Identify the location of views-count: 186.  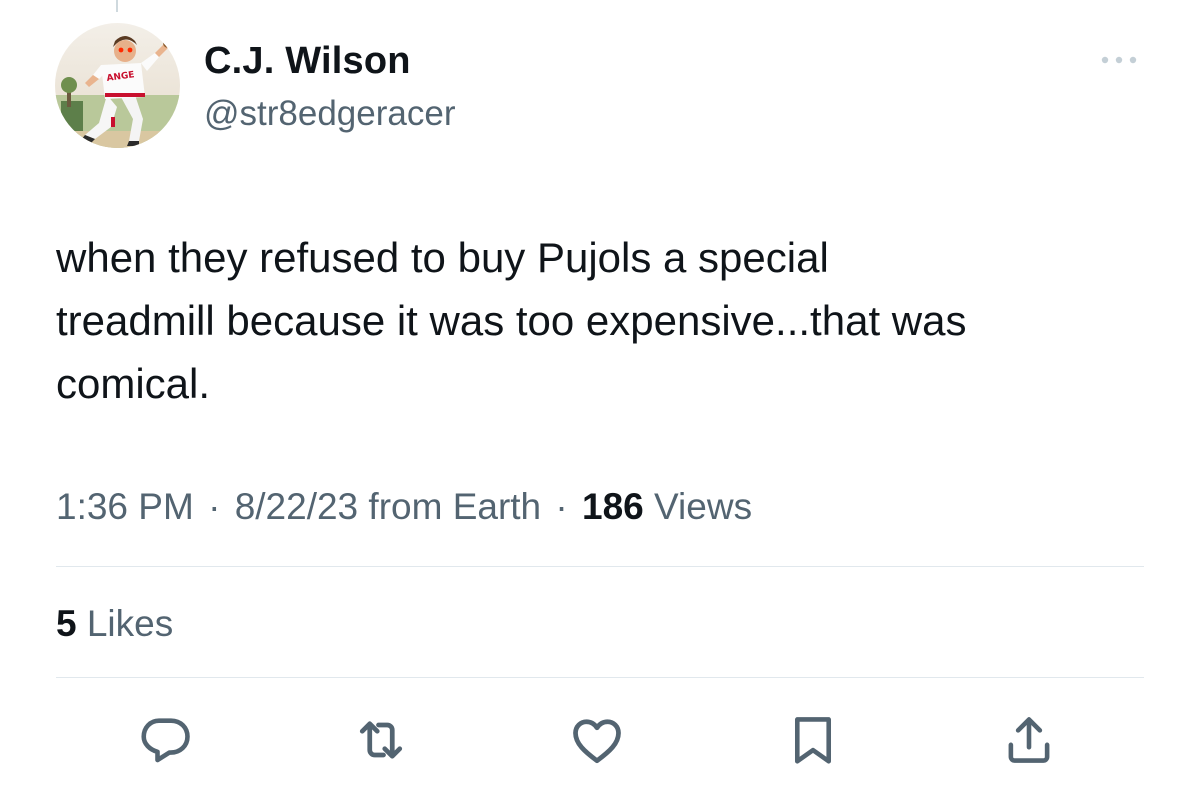
(613, 506).